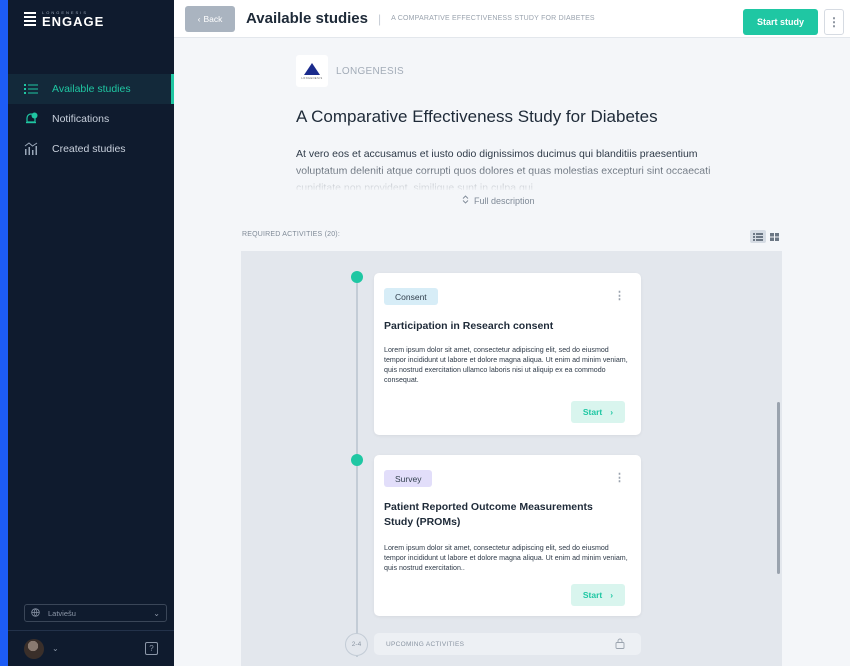 This screenshot has width=850, height=666. I want to click on scrollbar, so click(778, 488).